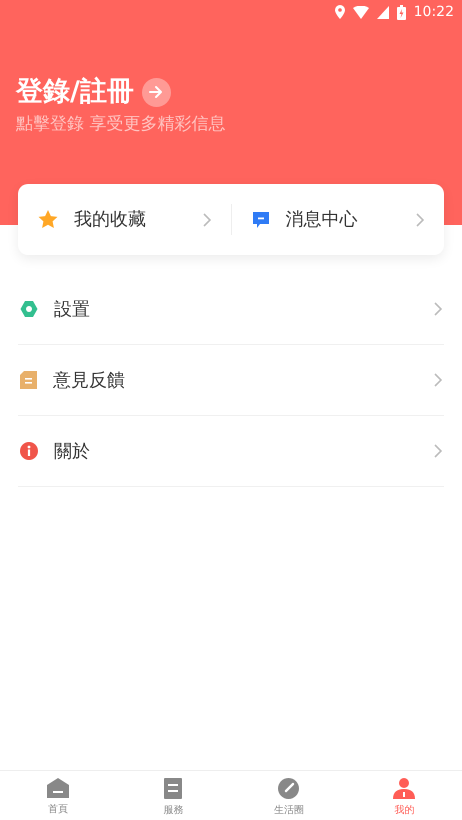  What do you see at coordinates (57, 788) in the screenshot?
I see `home-icon` at bounding box center [57, 788].